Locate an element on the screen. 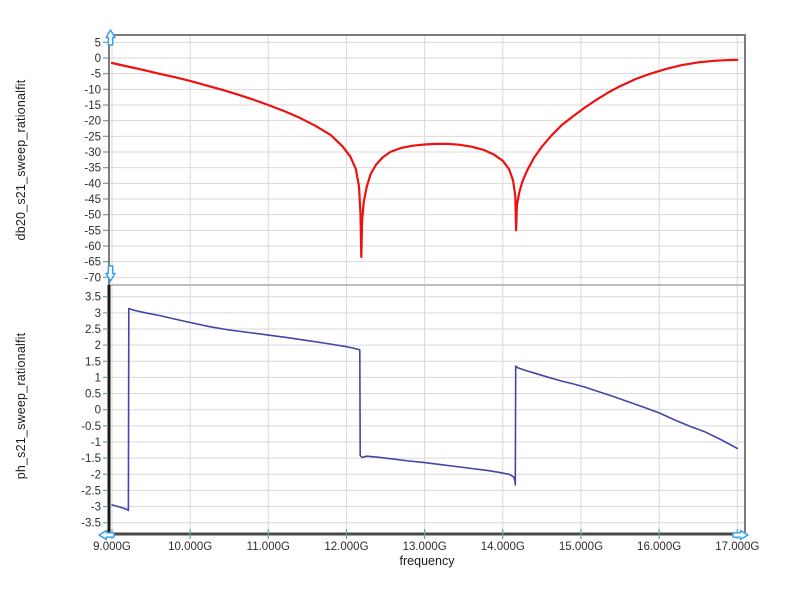 Image resolution: width=792 pixels, height=600 pixels. y-tick-label: -2.5 is located at coordinates (91, 491).